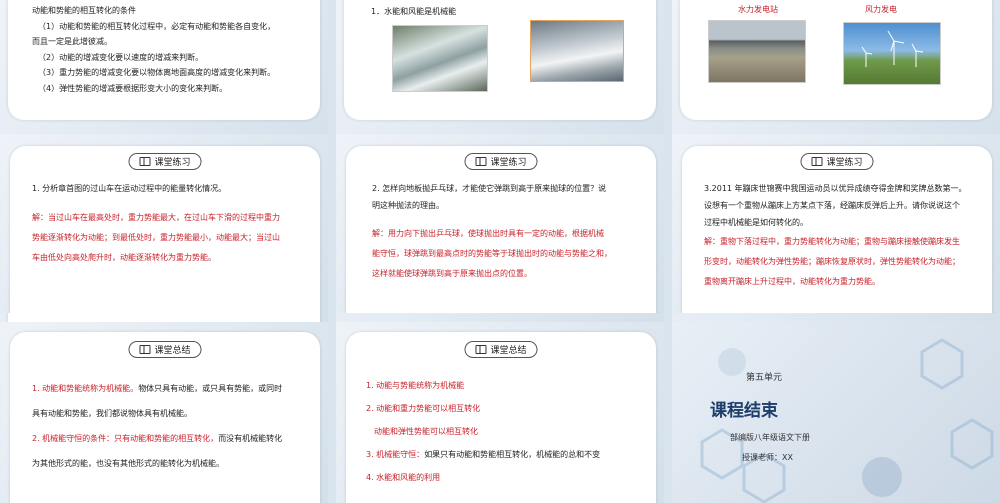 The height and width of the screenshot is (503, 1000). What do you see at coordinates (744, 411) in the screenshot?
I see `end-title: 课程结束` at bounding box center [744, 411].